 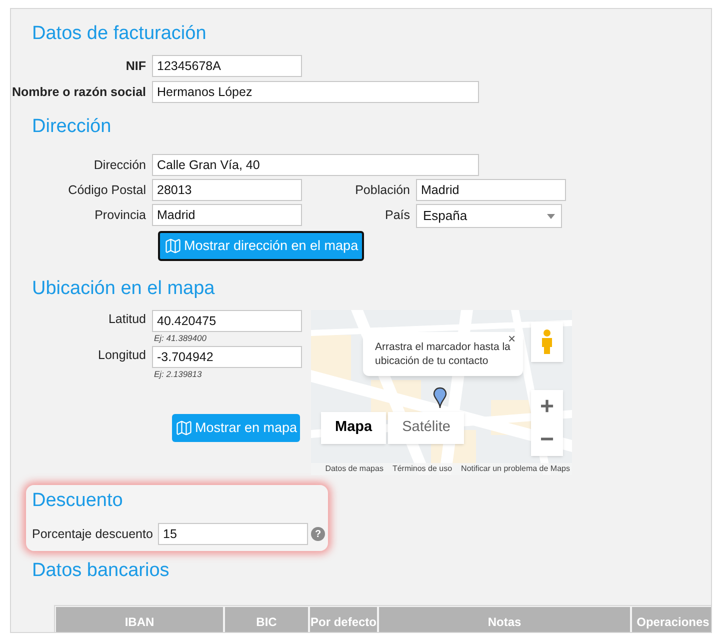 What do you see at coordinates (101, 571) in the screenshot?
I see `section-heading: Datos bancarios` at bounding box center [101, 571].